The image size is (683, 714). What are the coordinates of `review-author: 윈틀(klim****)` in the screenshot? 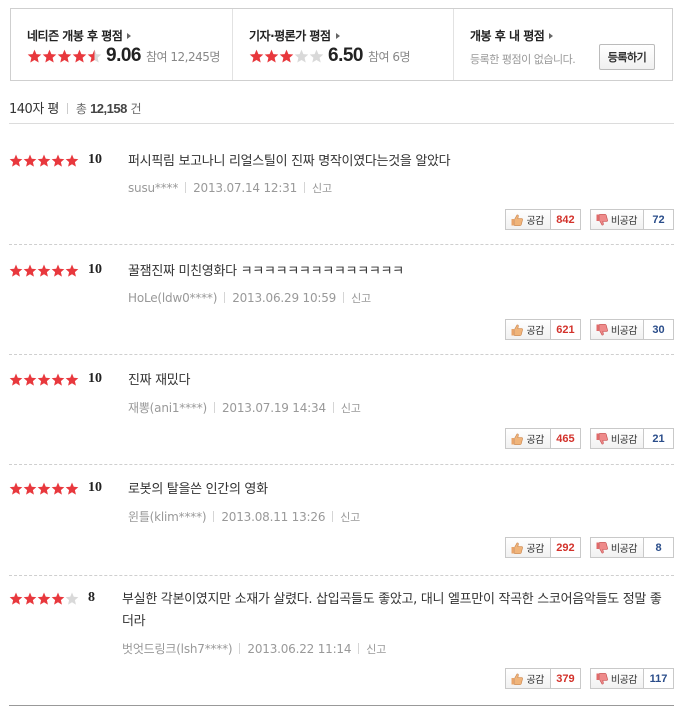 It's located at (167, 517).